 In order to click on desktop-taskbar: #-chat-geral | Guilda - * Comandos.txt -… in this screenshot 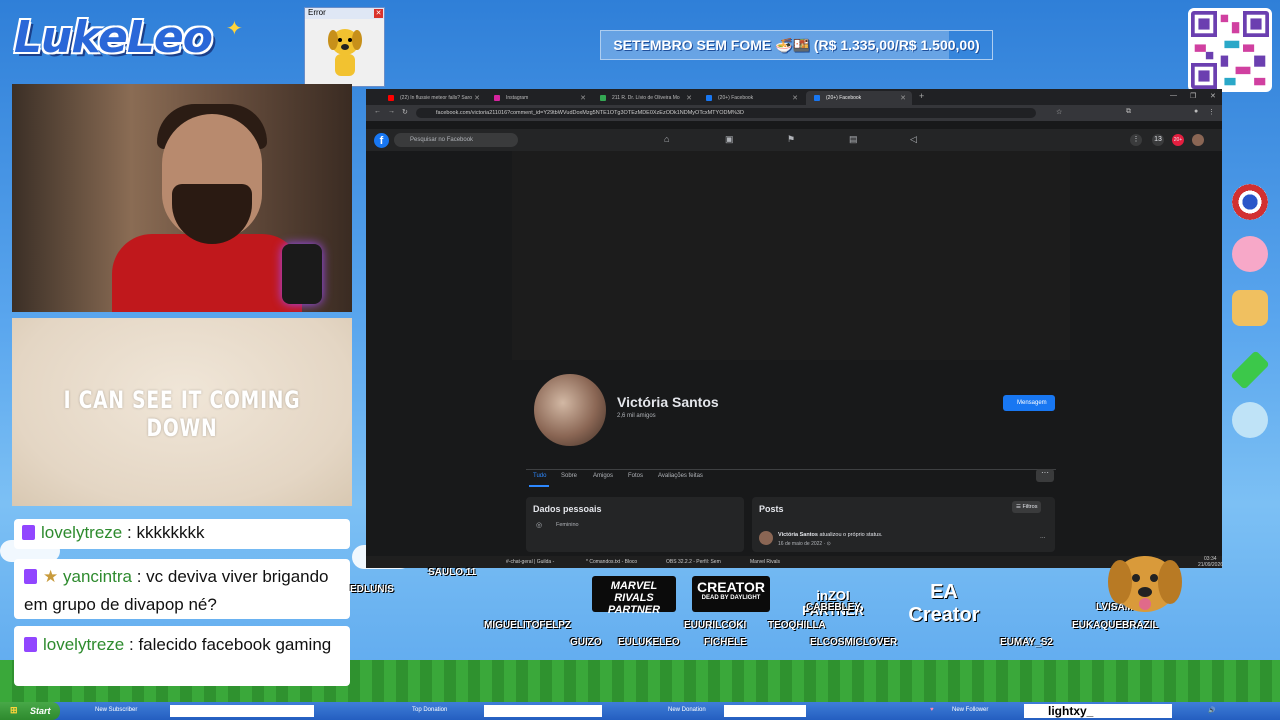, I will do `click(795, 562)`.